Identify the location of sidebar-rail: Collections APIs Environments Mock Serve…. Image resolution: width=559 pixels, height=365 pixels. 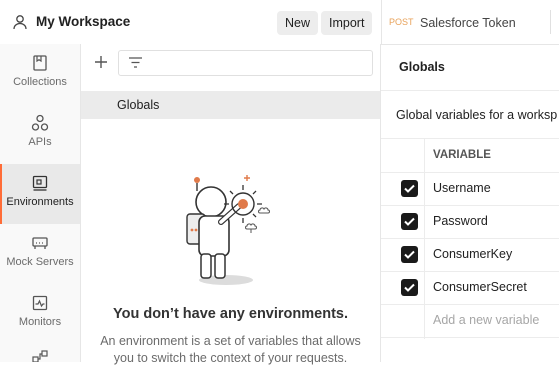
(40, 203).